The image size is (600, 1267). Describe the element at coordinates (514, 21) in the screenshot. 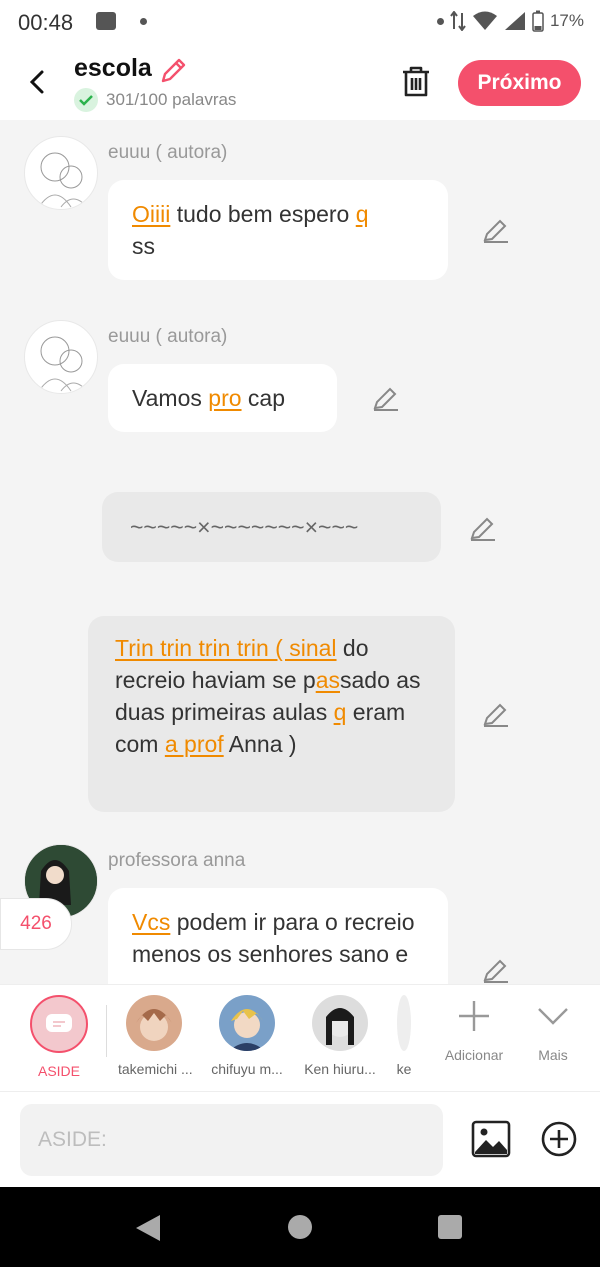

I see `signal-icon` at that location.